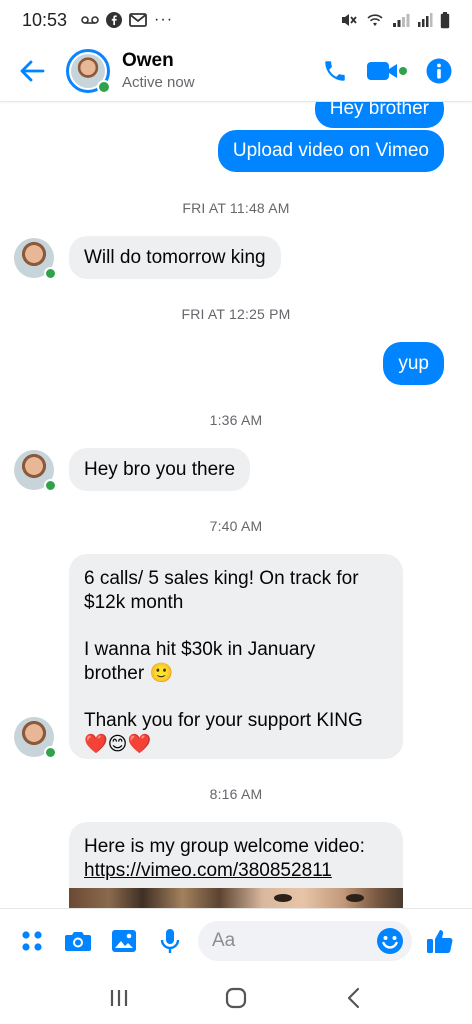  What do you see at coordinates (236, 314) in the screenshot?
I see `timestamp: FRI AT 12:25 PM` at bounding box center [236, 314].